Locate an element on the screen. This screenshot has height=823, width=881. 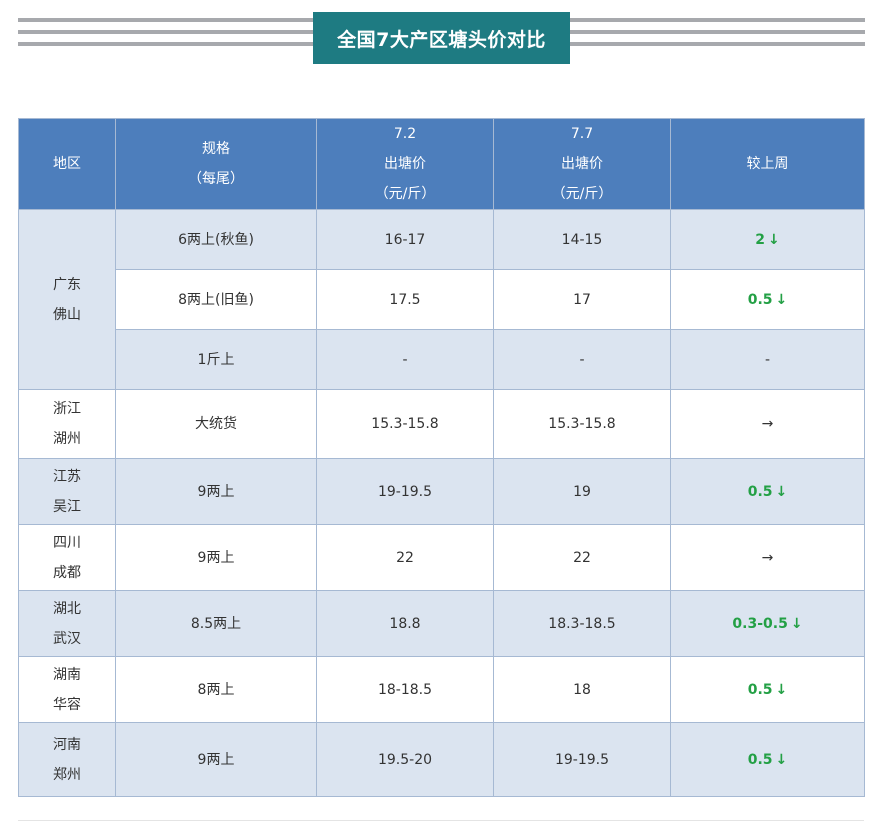
price-7-2-cell: 19.5-20 is located at coordinates (405, 759).